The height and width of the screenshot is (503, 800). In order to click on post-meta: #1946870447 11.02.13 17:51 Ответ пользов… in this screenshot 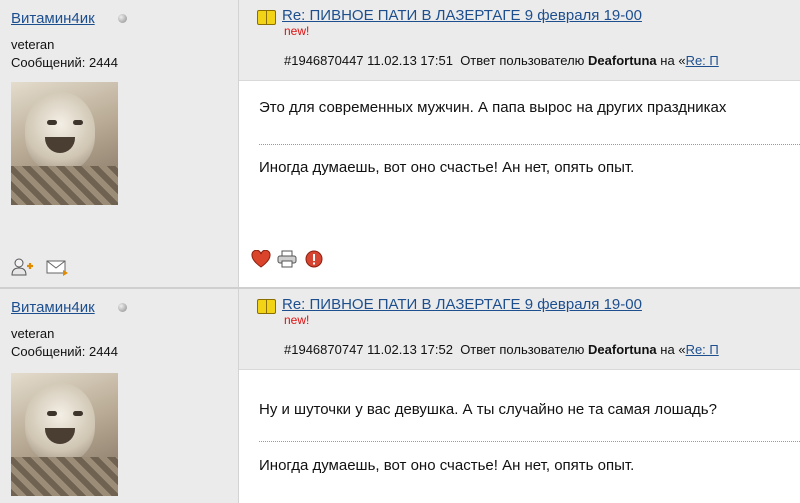, I will do `click(501, 60)`.